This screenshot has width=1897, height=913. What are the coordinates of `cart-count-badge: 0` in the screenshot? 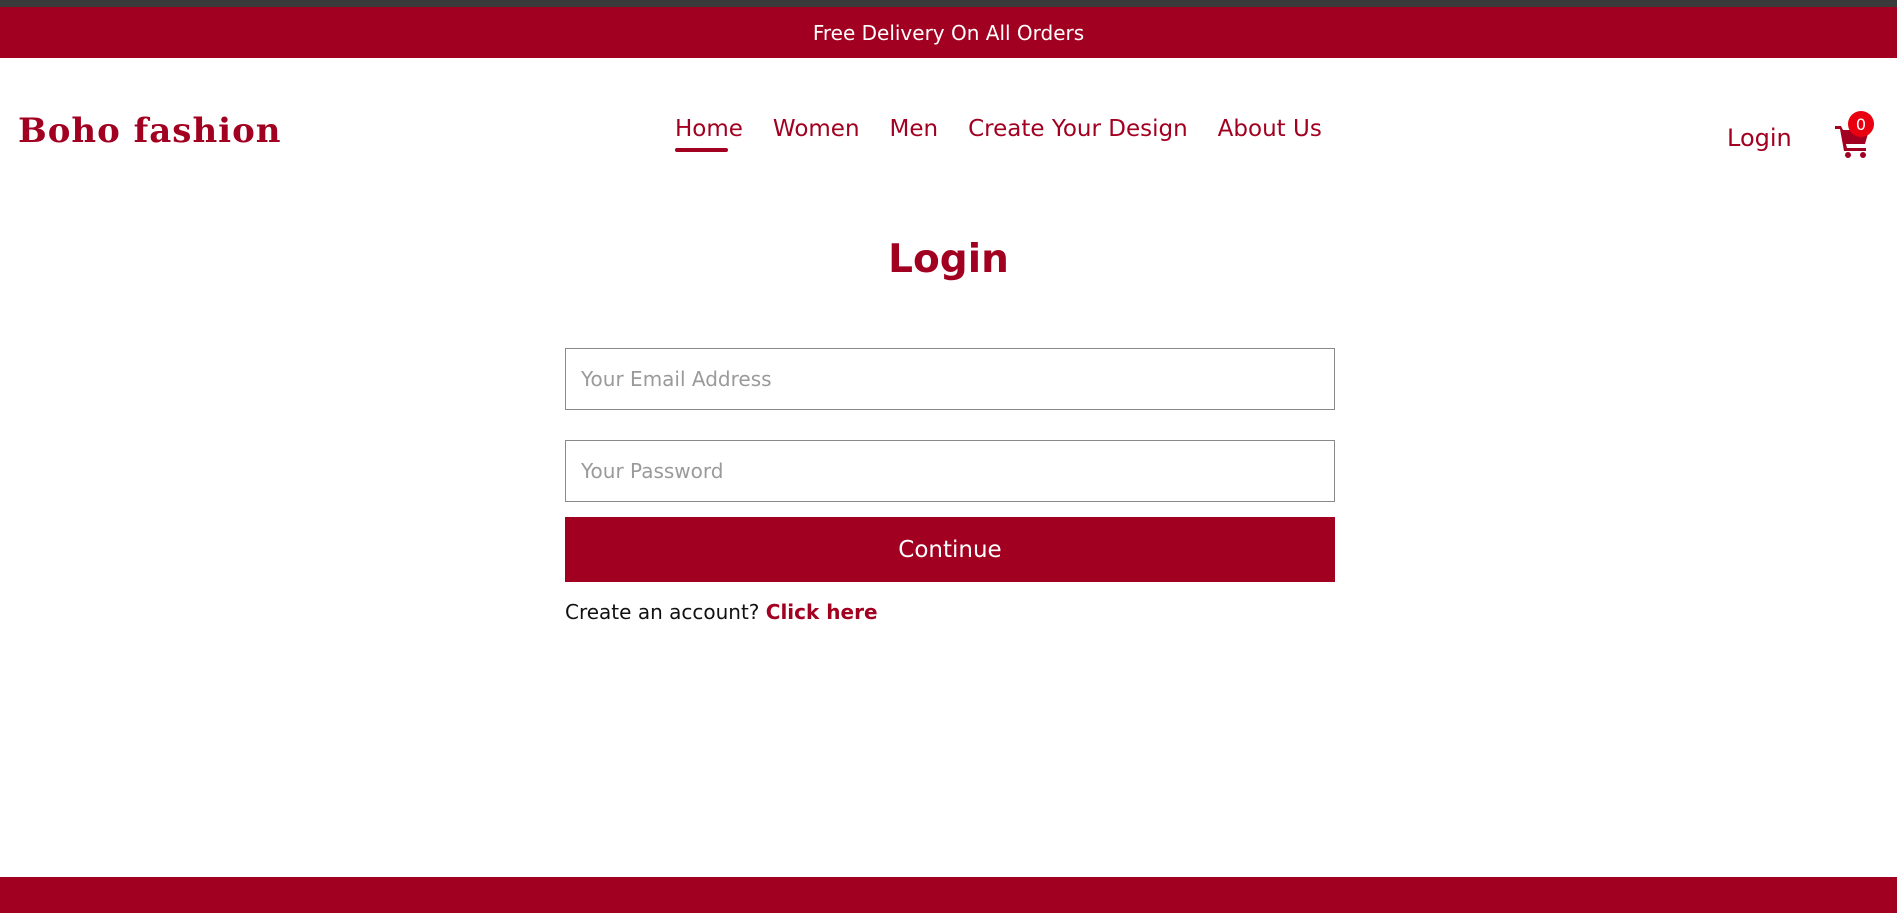 It's located at (1861, 124).